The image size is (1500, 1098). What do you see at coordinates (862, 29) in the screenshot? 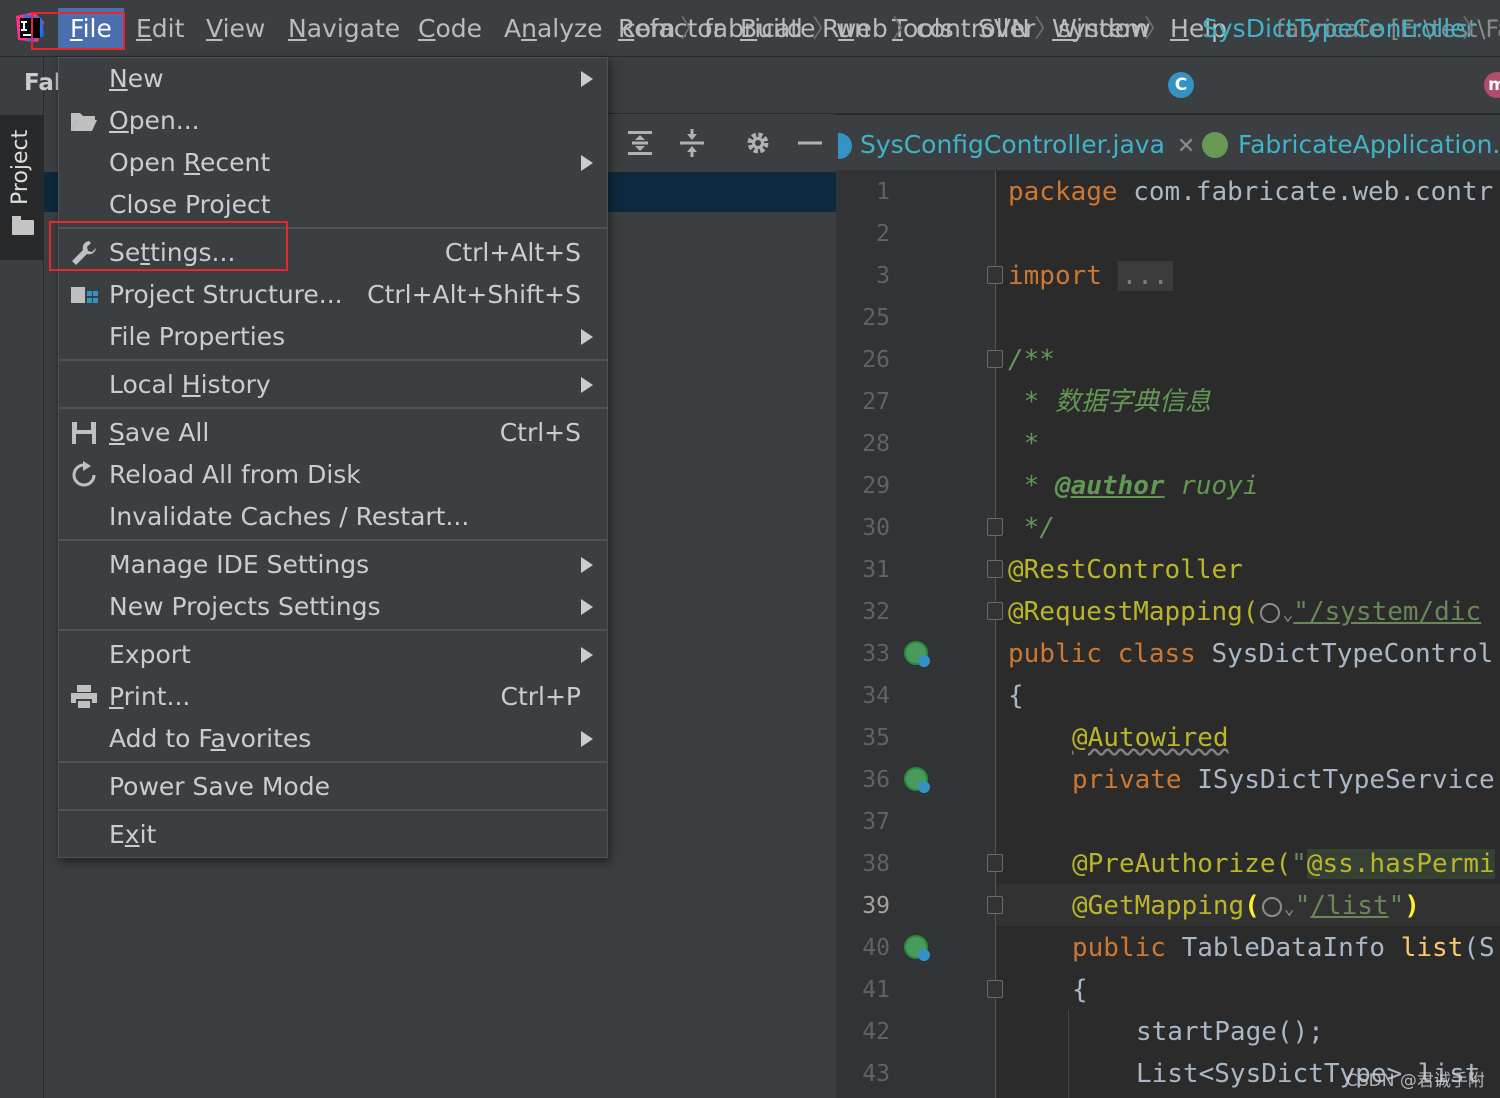
I see `breadcrumb-item: web` at bounding box center [862, 29].